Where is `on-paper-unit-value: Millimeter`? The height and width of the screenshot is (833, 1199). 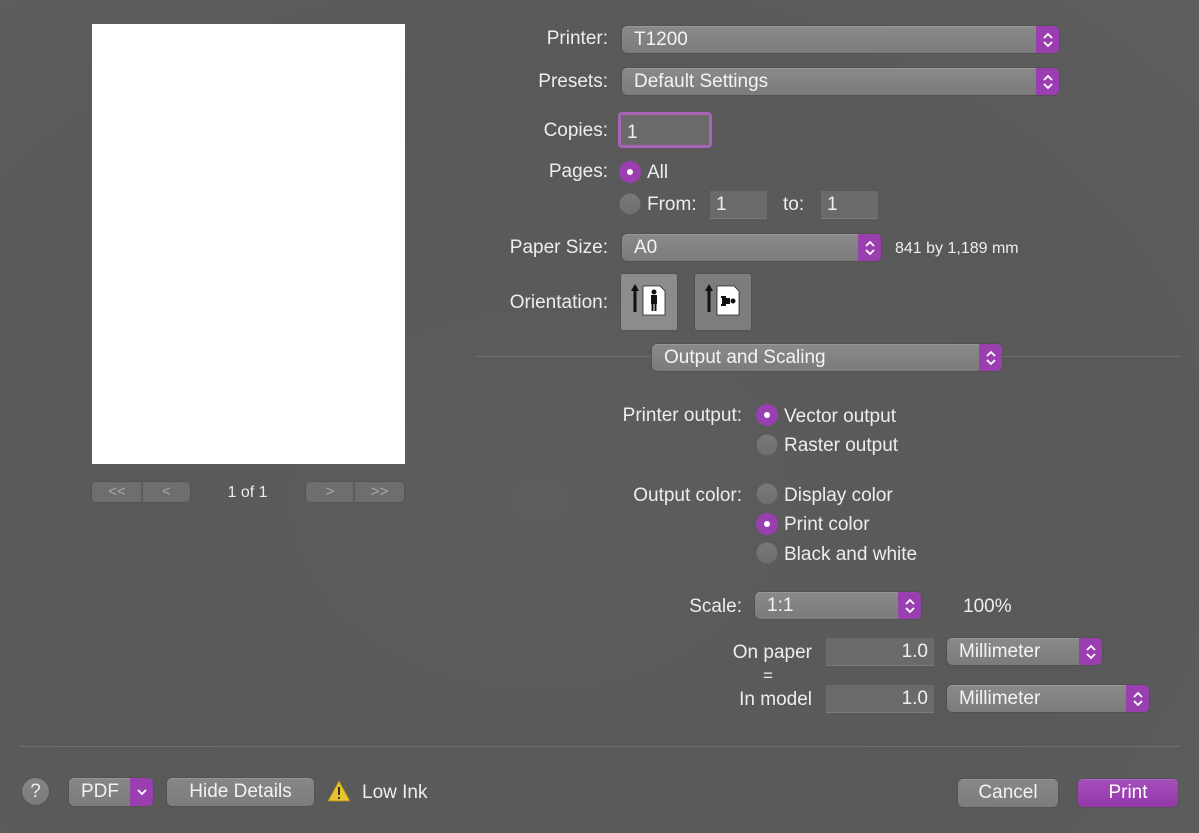 on-paper-unit-value: Millimeter is located at coordinates (1000, 651).